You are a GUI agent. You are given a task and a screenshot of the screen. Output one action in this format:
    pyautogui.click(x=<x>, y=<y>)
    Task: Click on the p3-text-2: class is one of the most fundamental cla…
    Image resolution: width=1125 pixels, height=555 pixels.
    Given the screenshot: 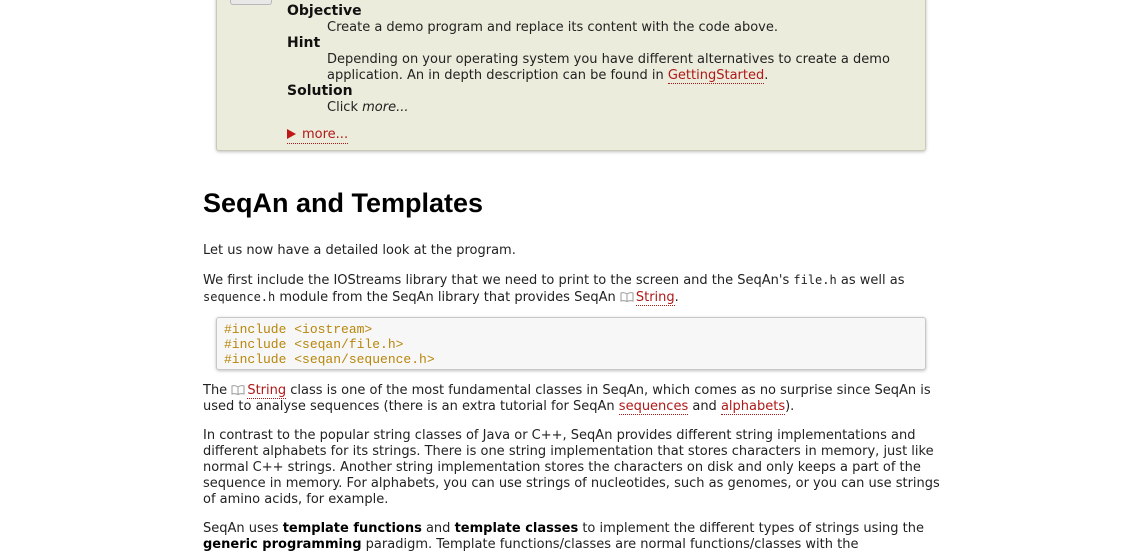 What is the action you would take?
    pyautogui.click(x=567, y=398)
    